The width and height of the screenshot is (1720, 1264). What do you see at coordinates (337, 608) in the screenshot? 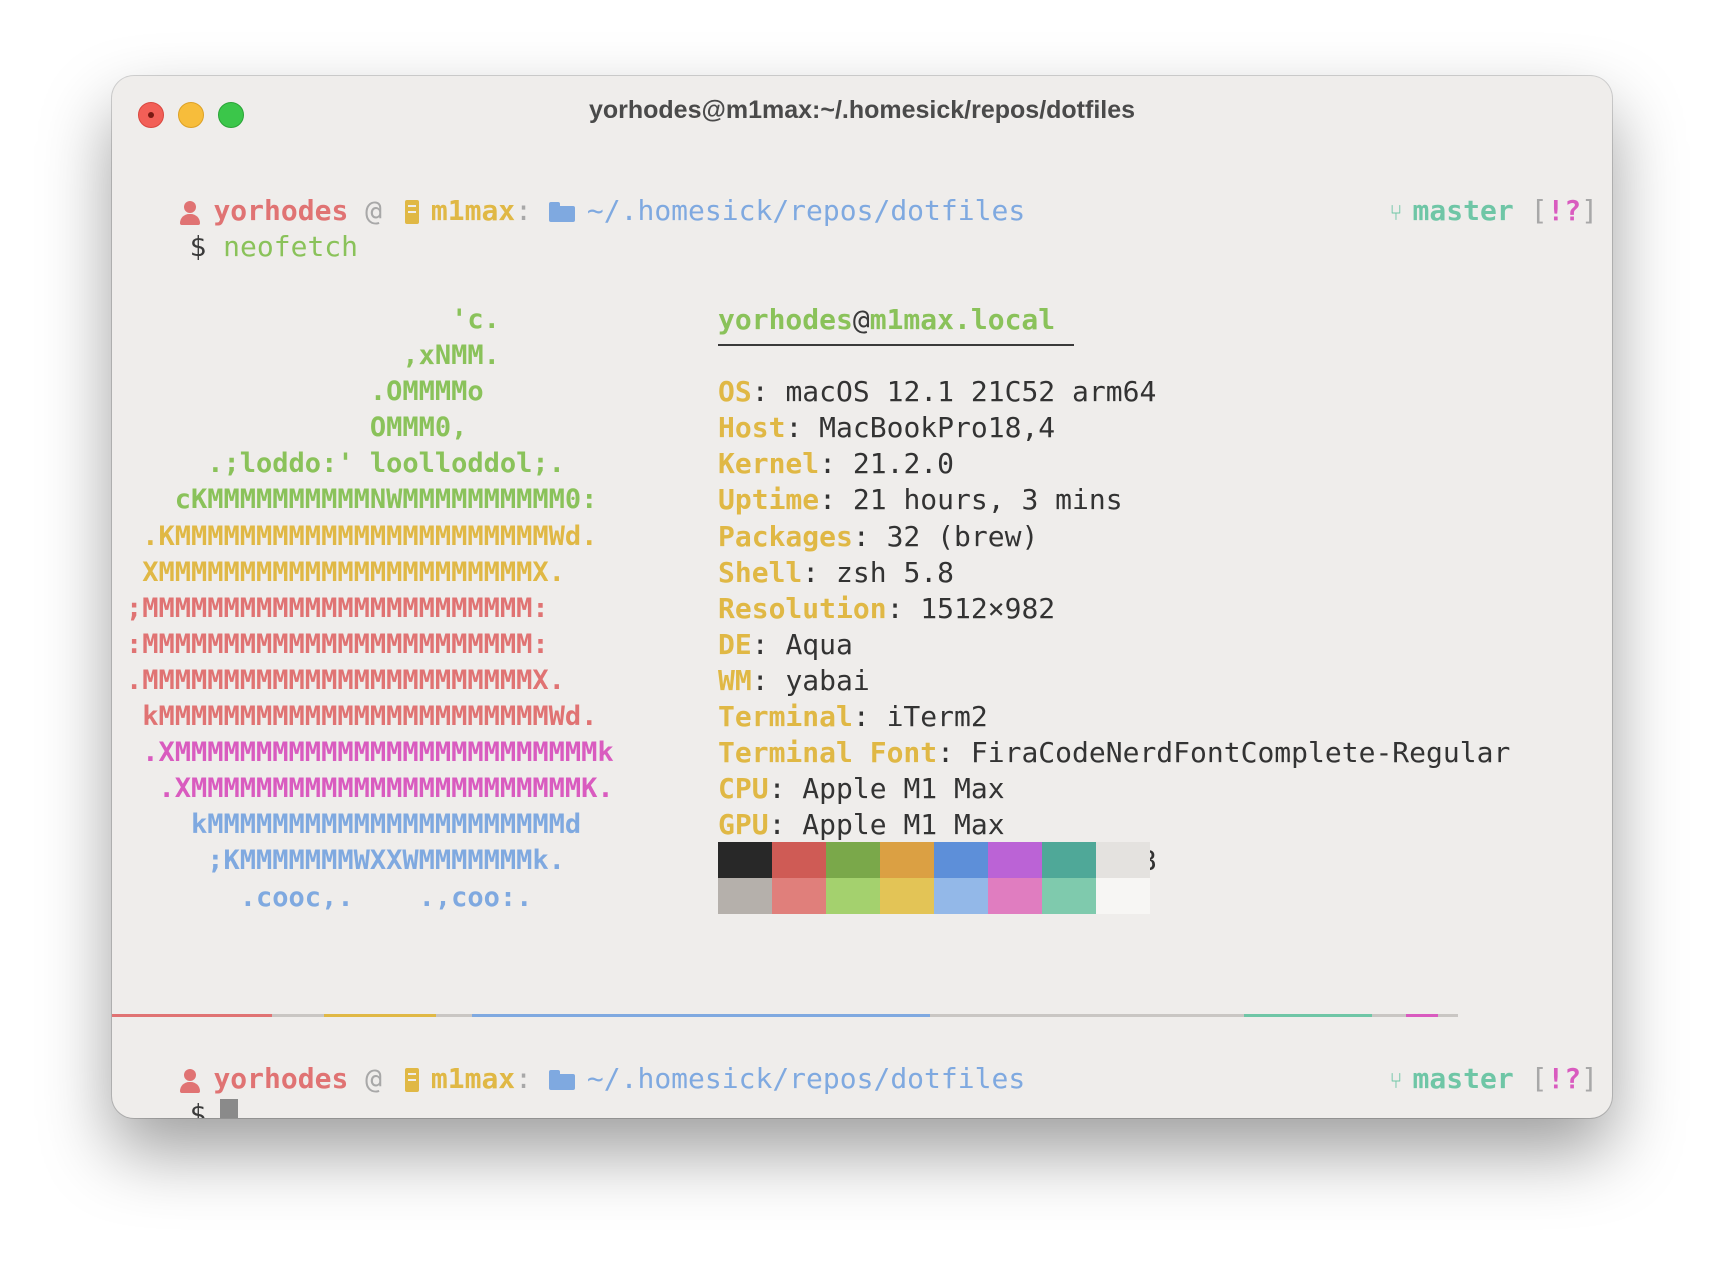
I see `logo-row: ;MMMMMMMMMMMMMMMMMMMMMMMM:` at bounding box center [337, 608].